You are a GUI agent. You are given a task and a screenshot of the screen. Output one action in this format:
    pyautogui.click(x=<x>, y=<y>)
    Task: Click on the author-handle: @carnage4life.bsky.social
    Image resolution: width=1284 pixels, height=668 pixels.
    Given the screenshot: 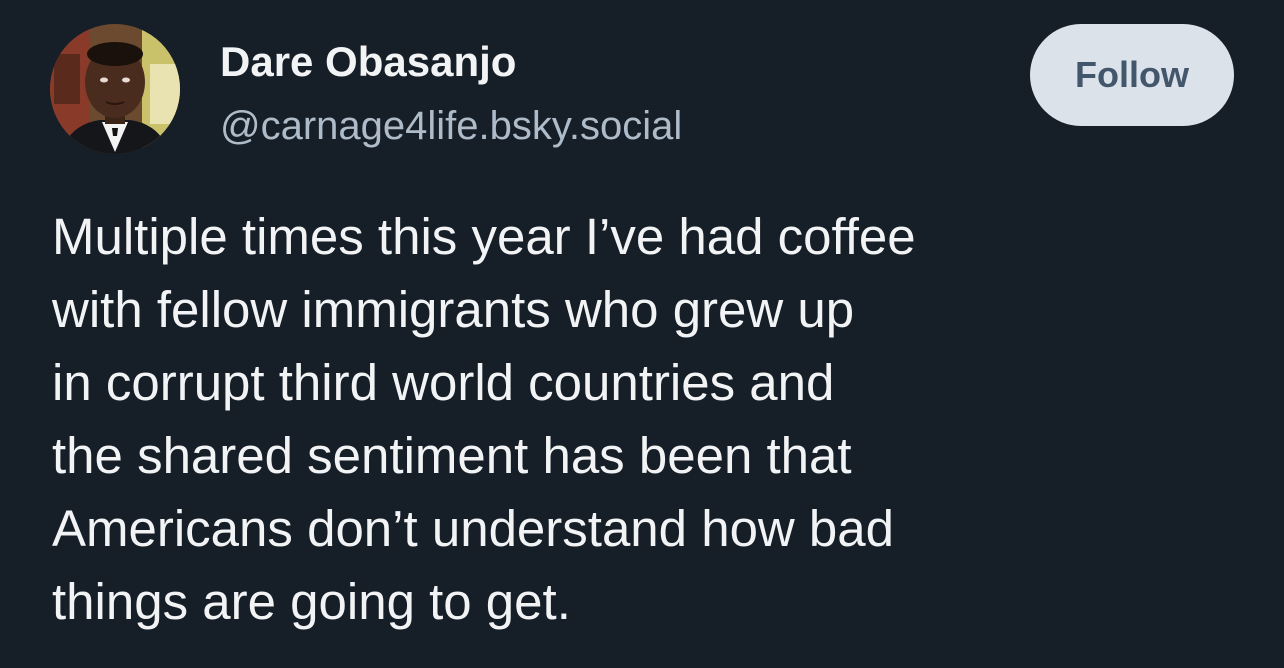 What is the action you would take?
    pyautogui.click(x=451, y=126)
    